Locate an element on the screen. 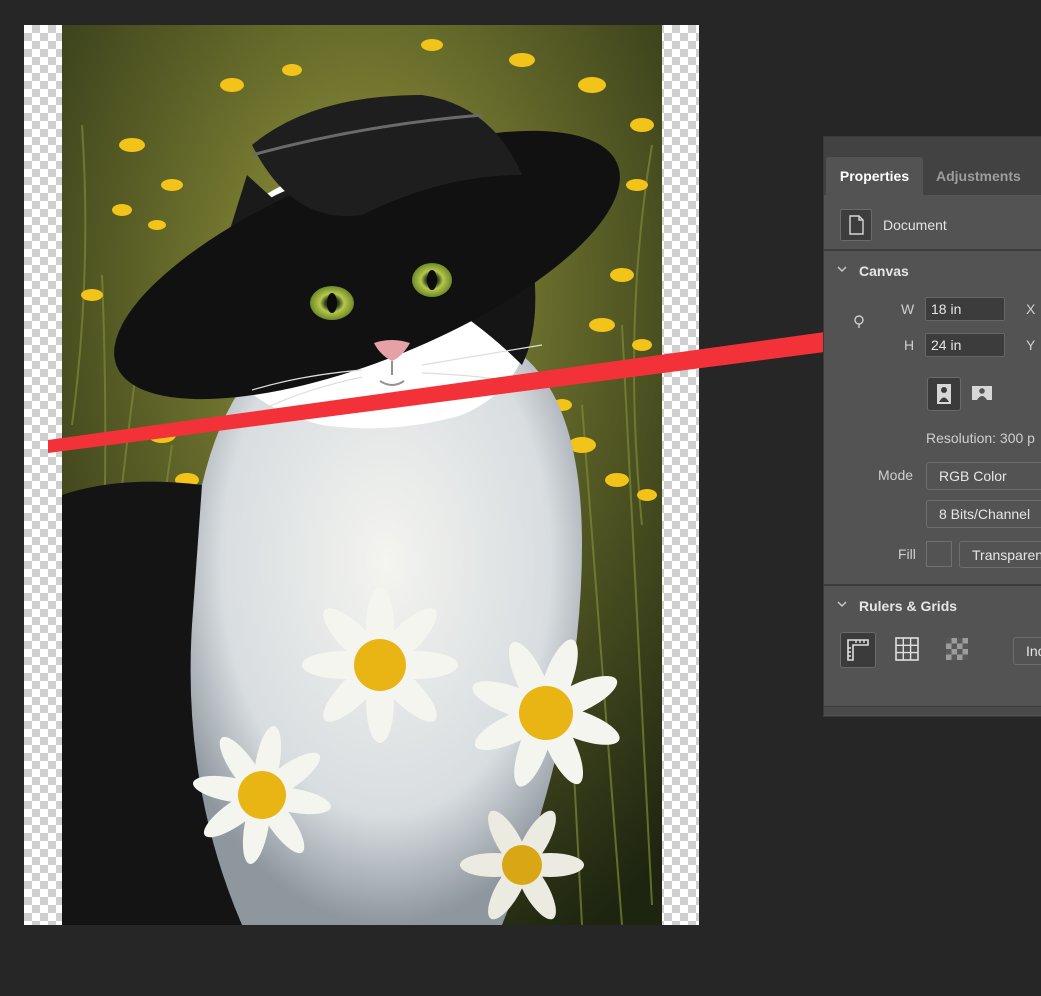 This screenshot has height=996, width=1041. grid-icon is located at coordinates (907, 649).